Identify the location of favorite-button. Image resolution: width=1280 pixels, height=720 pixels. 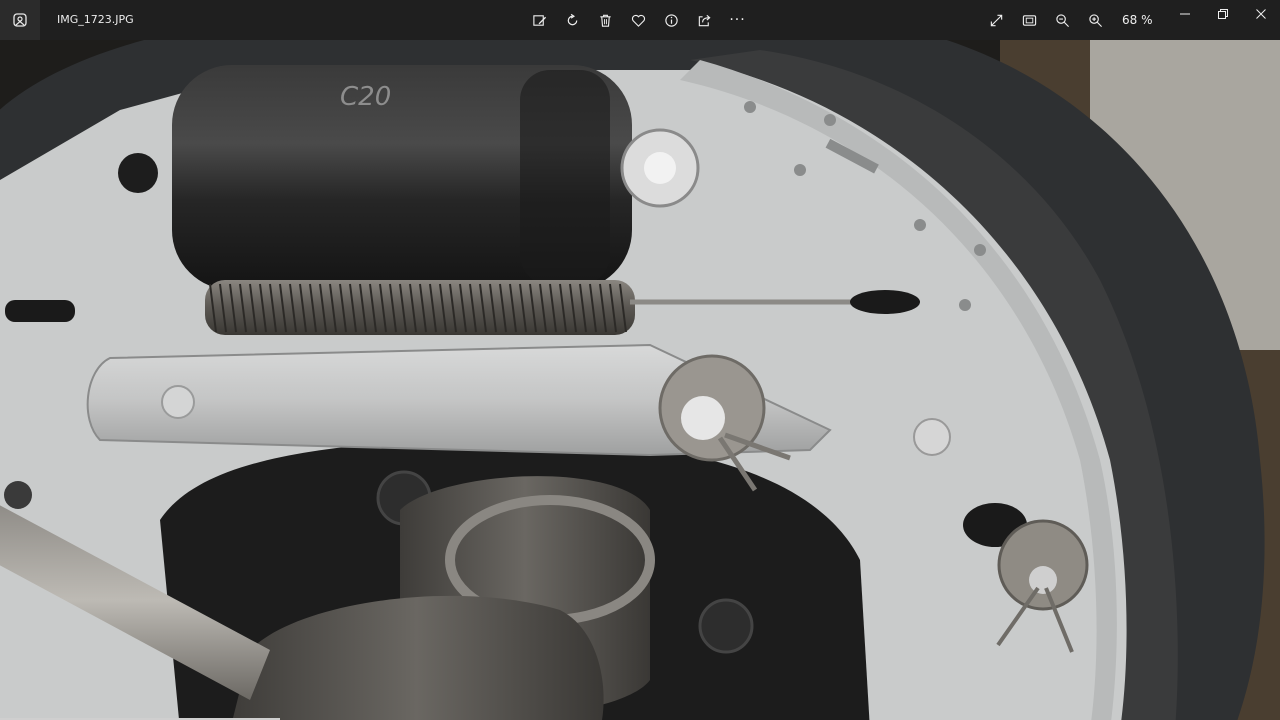
(638, 20).